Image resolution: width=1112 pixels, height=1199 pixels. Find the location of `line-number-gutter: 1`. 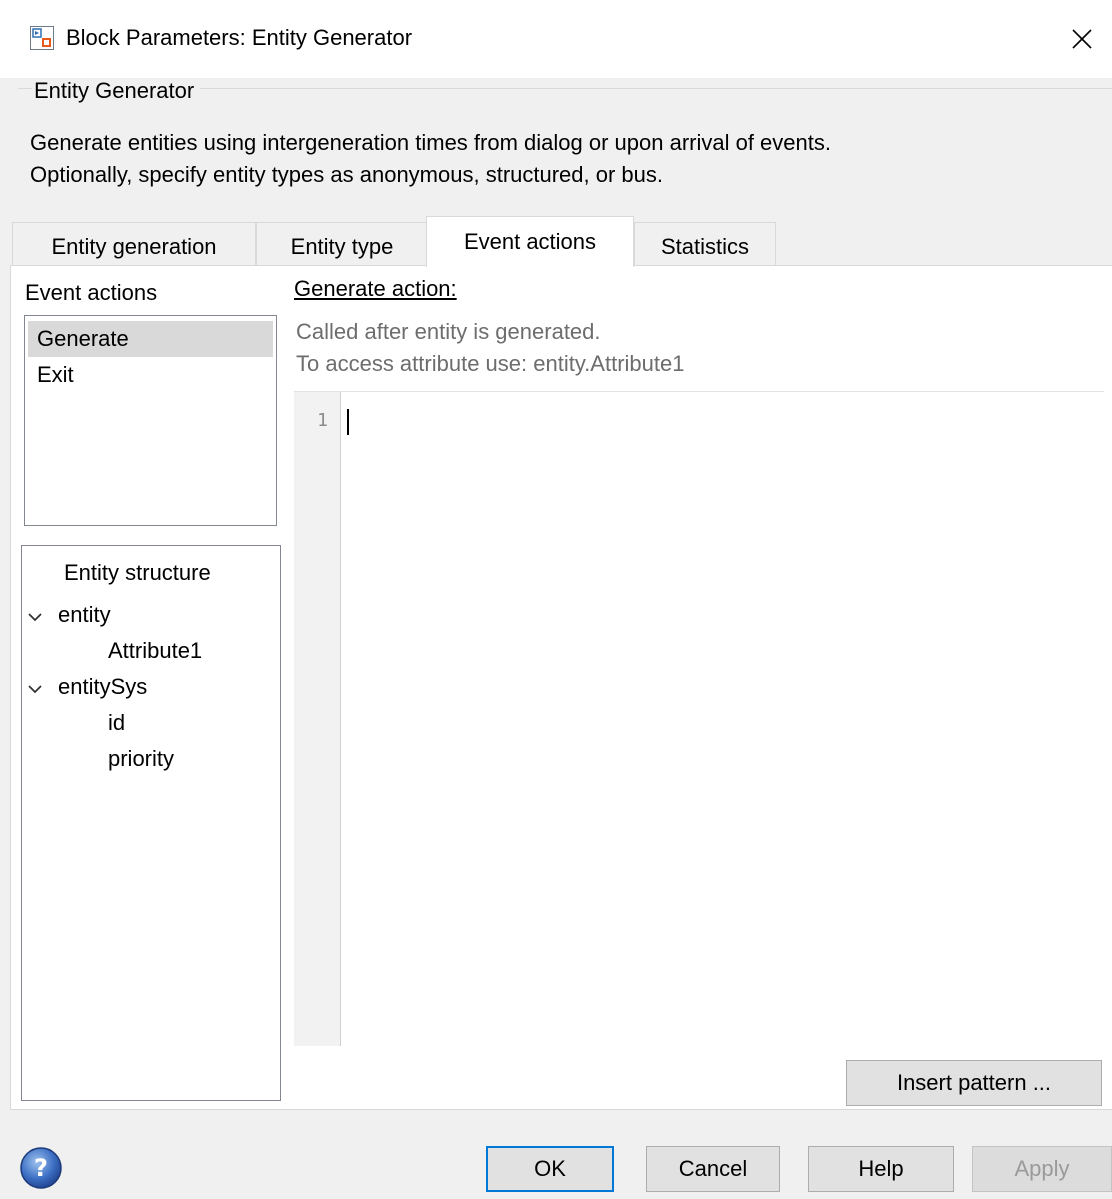

line-number-gutter: 1 is located at coordinates (317, 719).